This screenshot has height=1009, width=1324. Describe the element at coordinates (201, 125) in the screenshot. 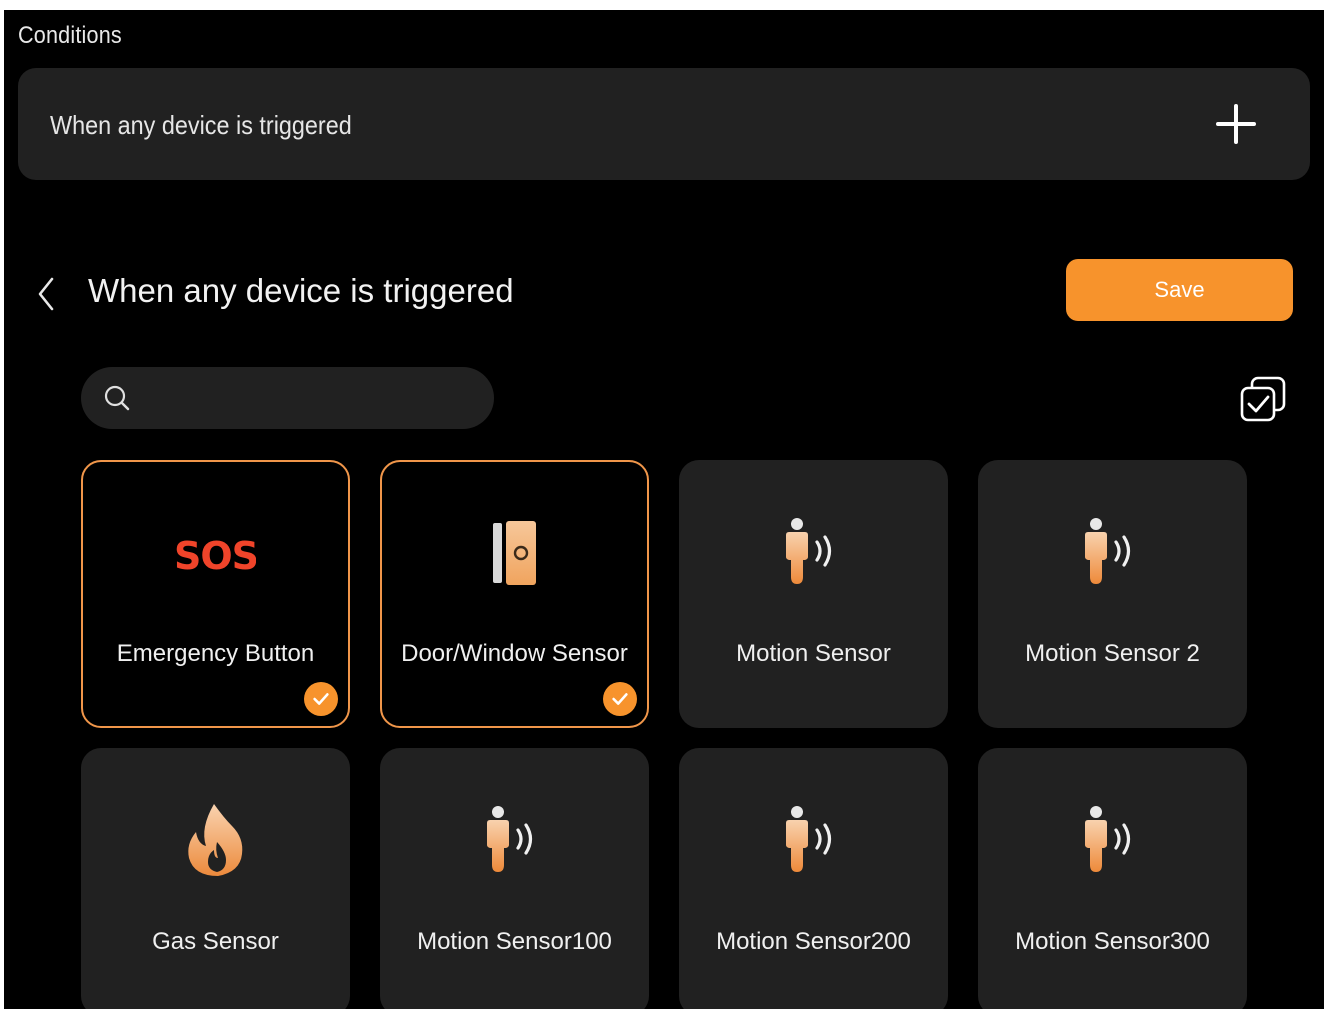

I see `condition-row-text: When any device is triggered` at that location.